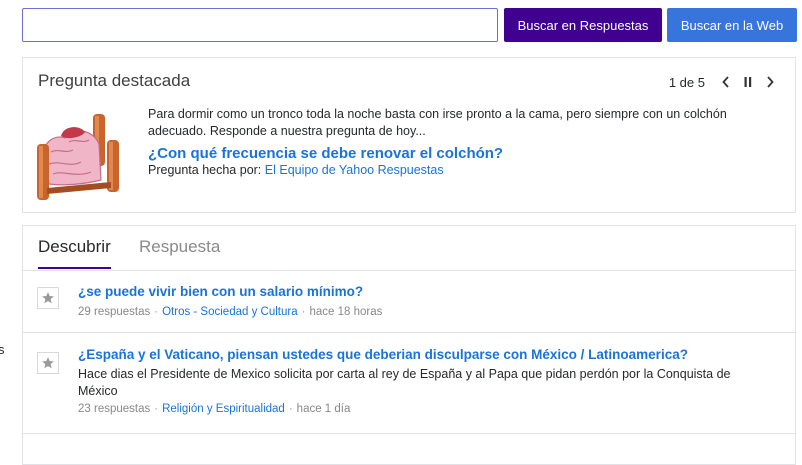 This screenshot has height=465, width=802. Describe the element at coordinates (114, 80) in the screenshot. I see `featured-title: Pregunta destacada` at that location.